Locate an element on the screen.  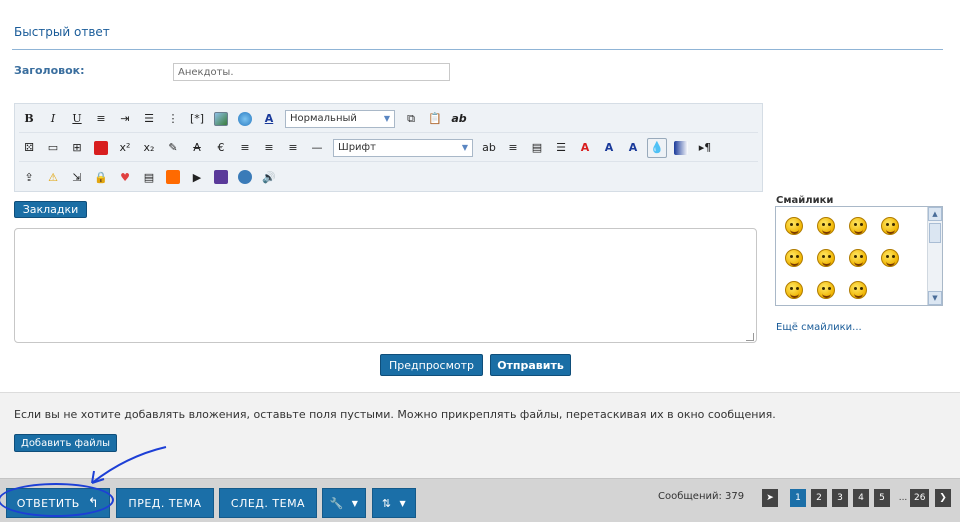
scroll-thumb is located at coordinates (935, 233).